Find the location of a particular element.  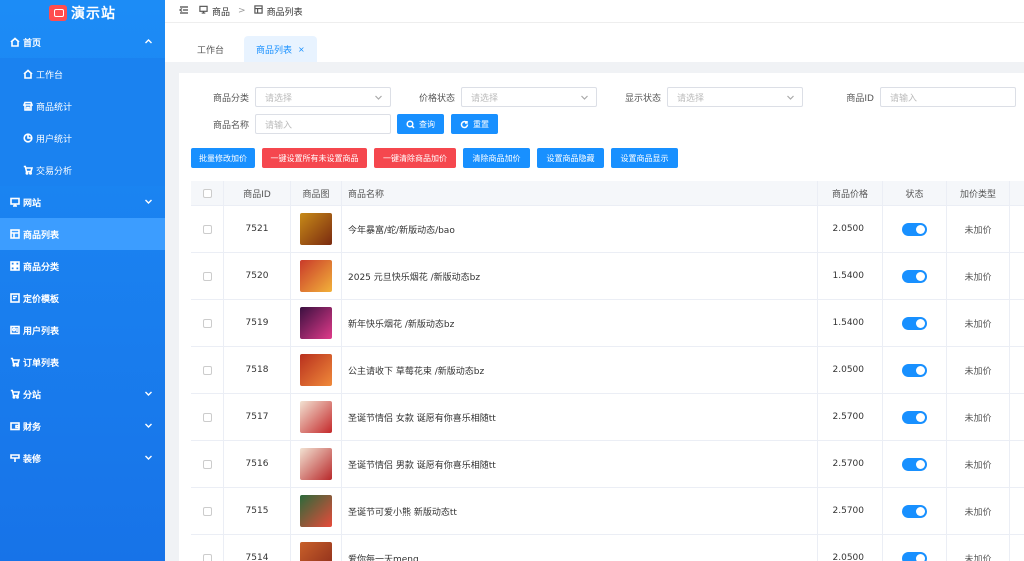

header-type: 加价类型 is located at coordinates (978, 193).